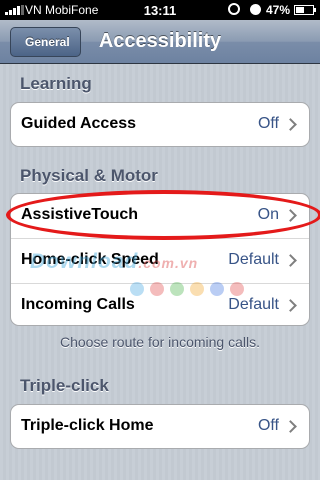 The image size is (320, 480). What do you see at coordinates (89, 175) in the screenshot?
I see `section-header-physical-motor: Physical & Motor` at bounding box center [89, 175].